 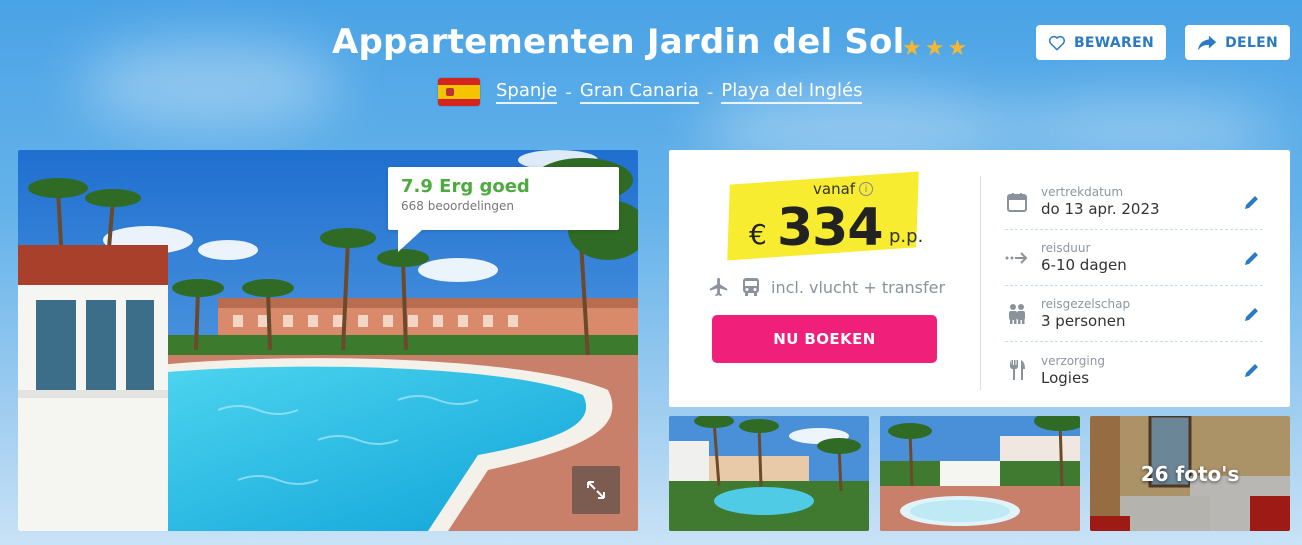 I want to click on plane-icon, so click(x=718, y=287).